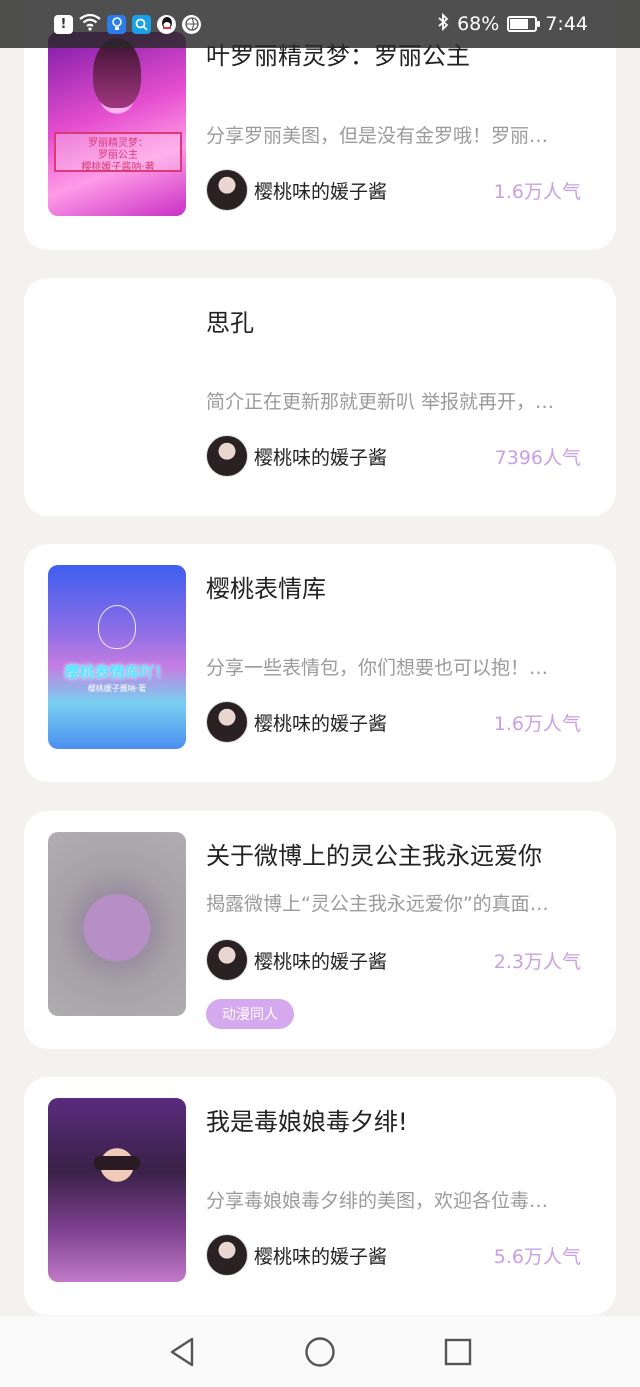  Describe the element at coordinates (374, 856) in the screenshot. I see `card-title: 关于微博上的灵公主我永远爱你` at that location.